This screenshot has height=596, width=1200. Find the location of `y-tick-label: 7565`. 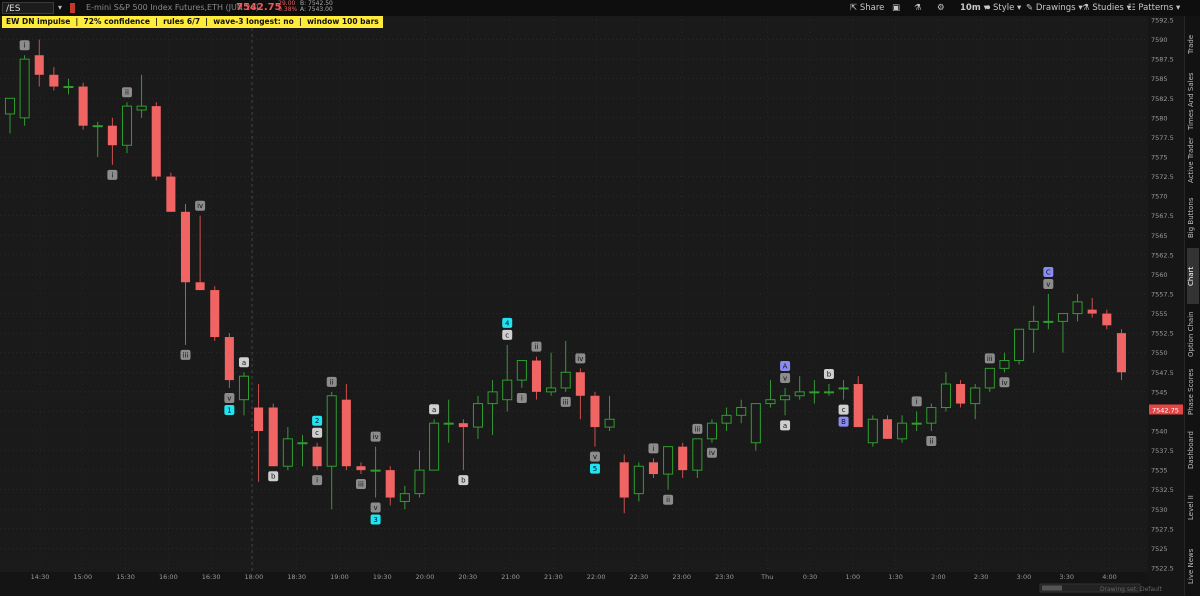

y-tick-label: 7565 is located at coordinates (1159, 236).